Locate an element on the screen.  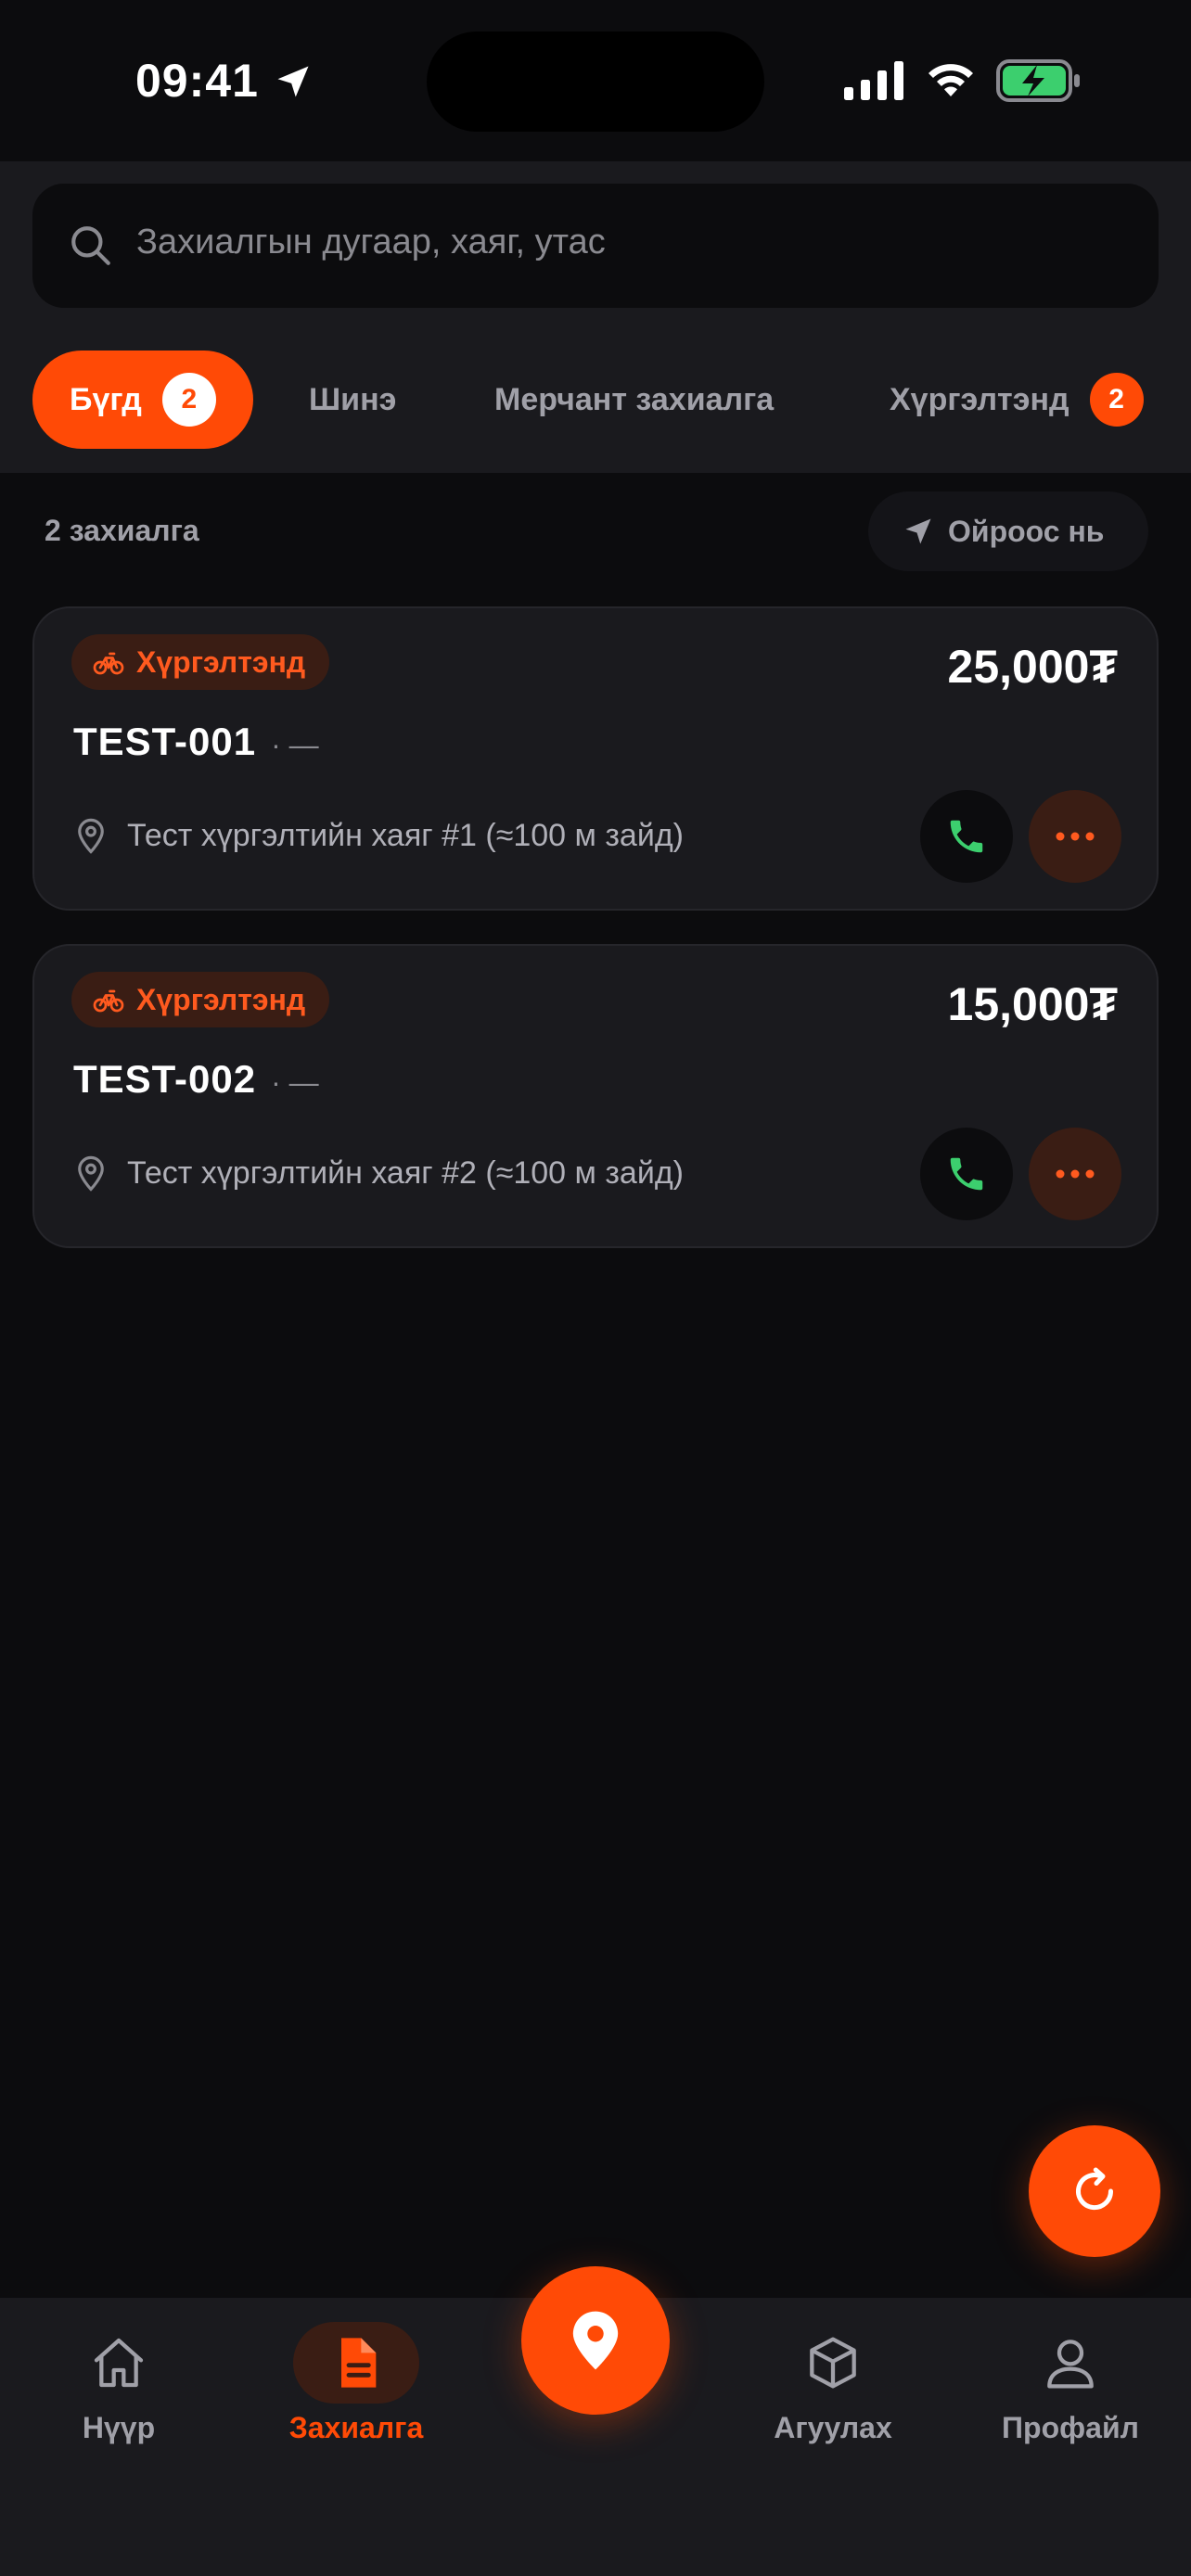
nav-label: Агуулах is located at coordinates (833, 2427).